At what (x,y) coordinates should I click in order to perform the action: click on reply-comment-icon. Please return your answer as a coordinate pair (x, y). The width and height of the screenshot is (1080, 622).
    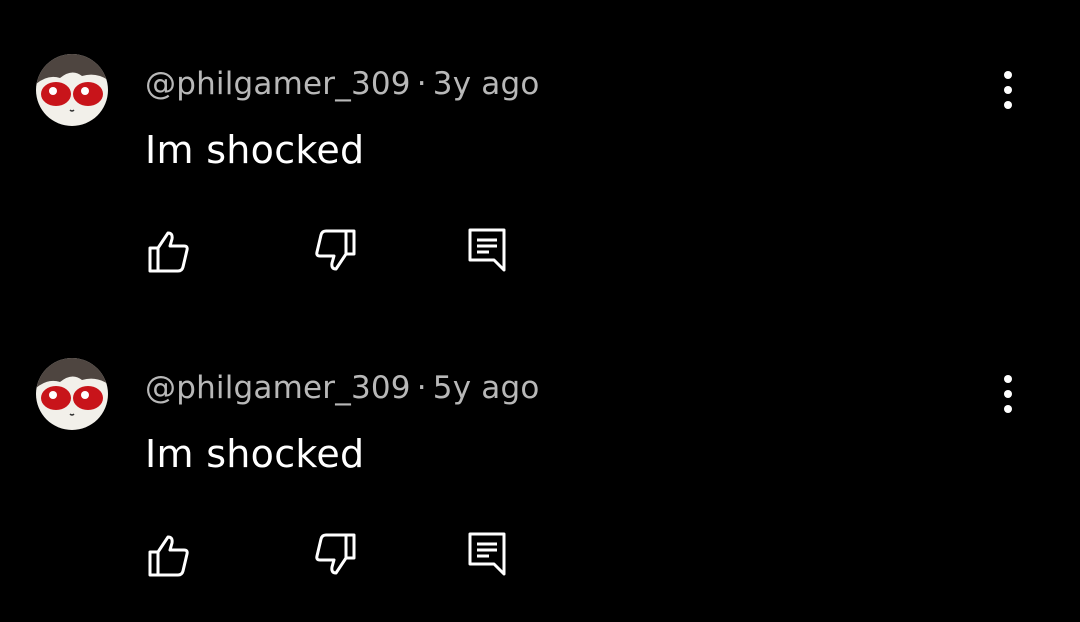
    Looking at the image, I should click on (487, 554).